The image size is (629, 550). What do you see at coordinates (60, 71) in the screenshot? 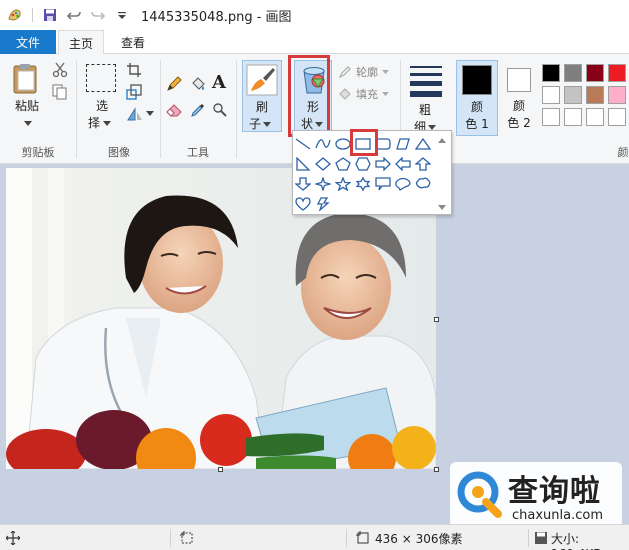
I see `cut-icon` at bounding box center [60, 71].